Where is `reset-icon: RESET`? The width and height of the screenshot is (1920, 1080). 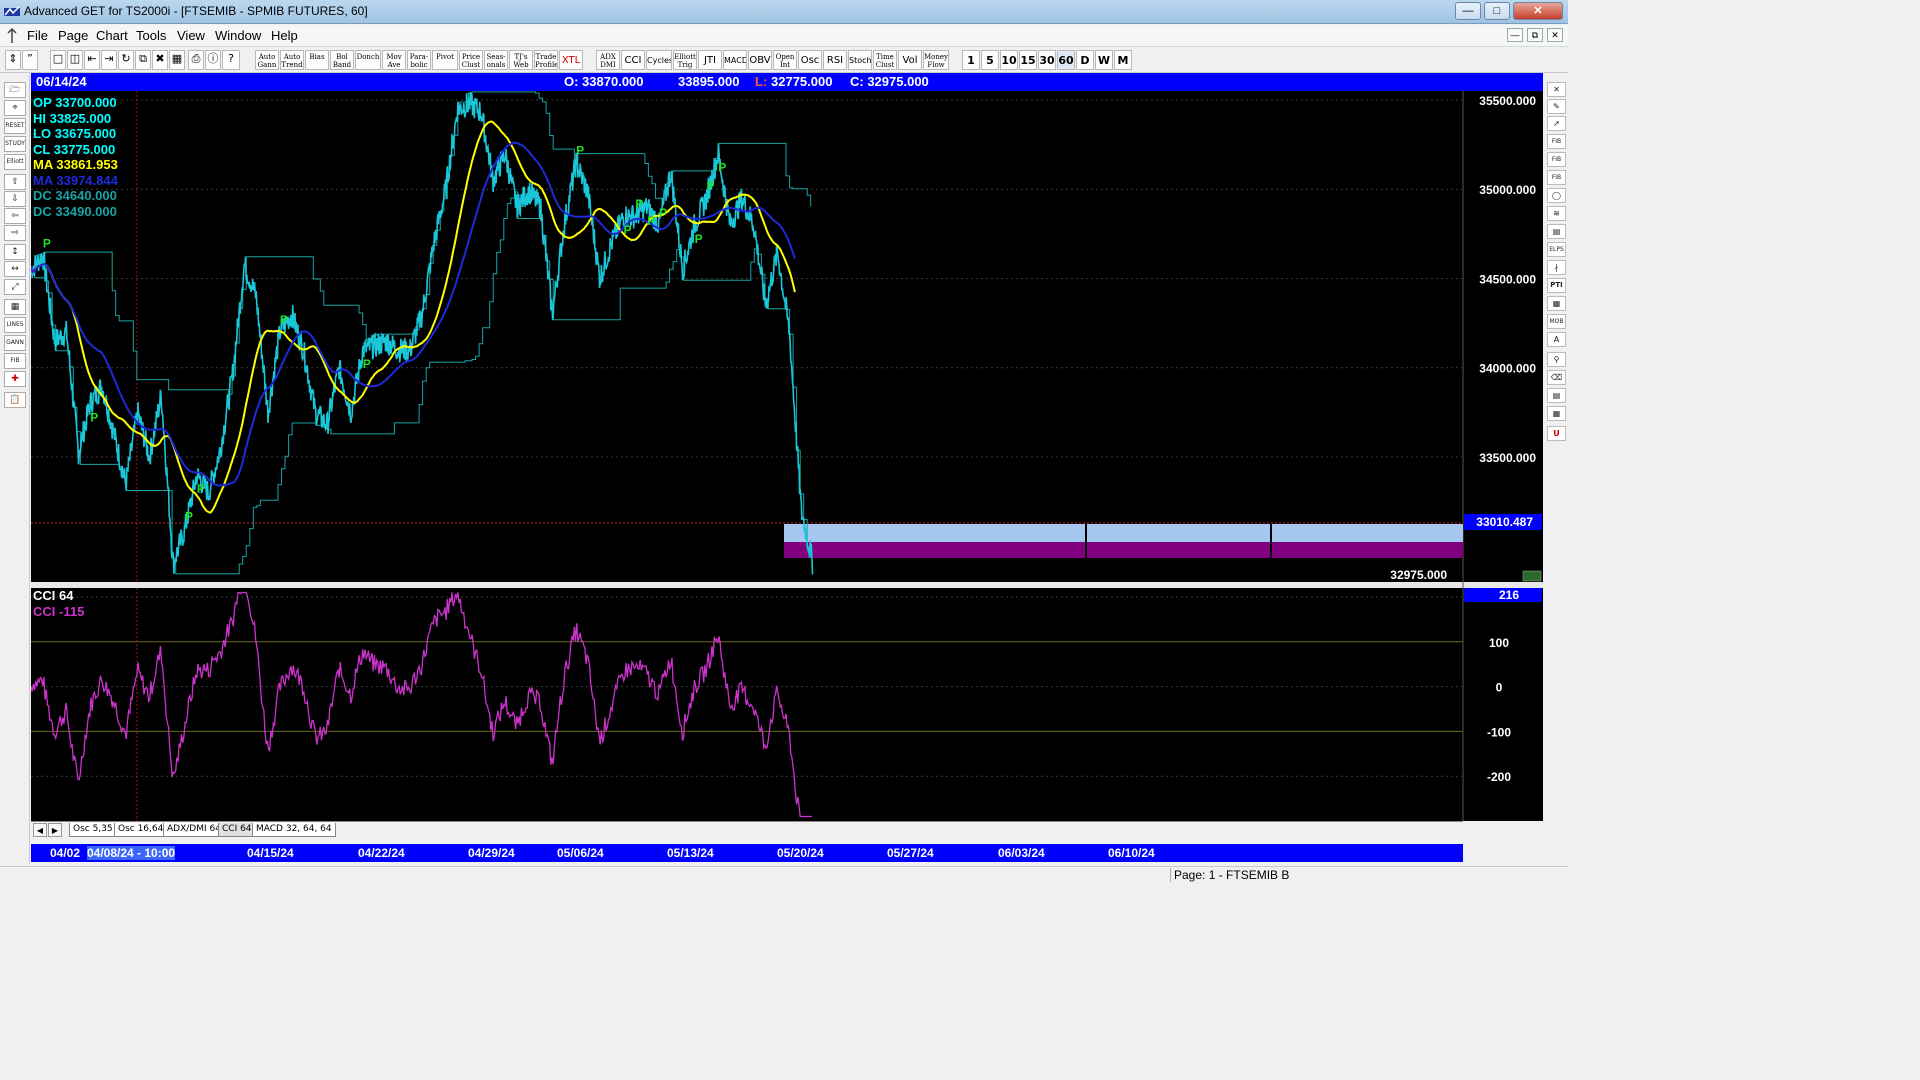
reset-icon: RESET is located at coordinates (15, 126).